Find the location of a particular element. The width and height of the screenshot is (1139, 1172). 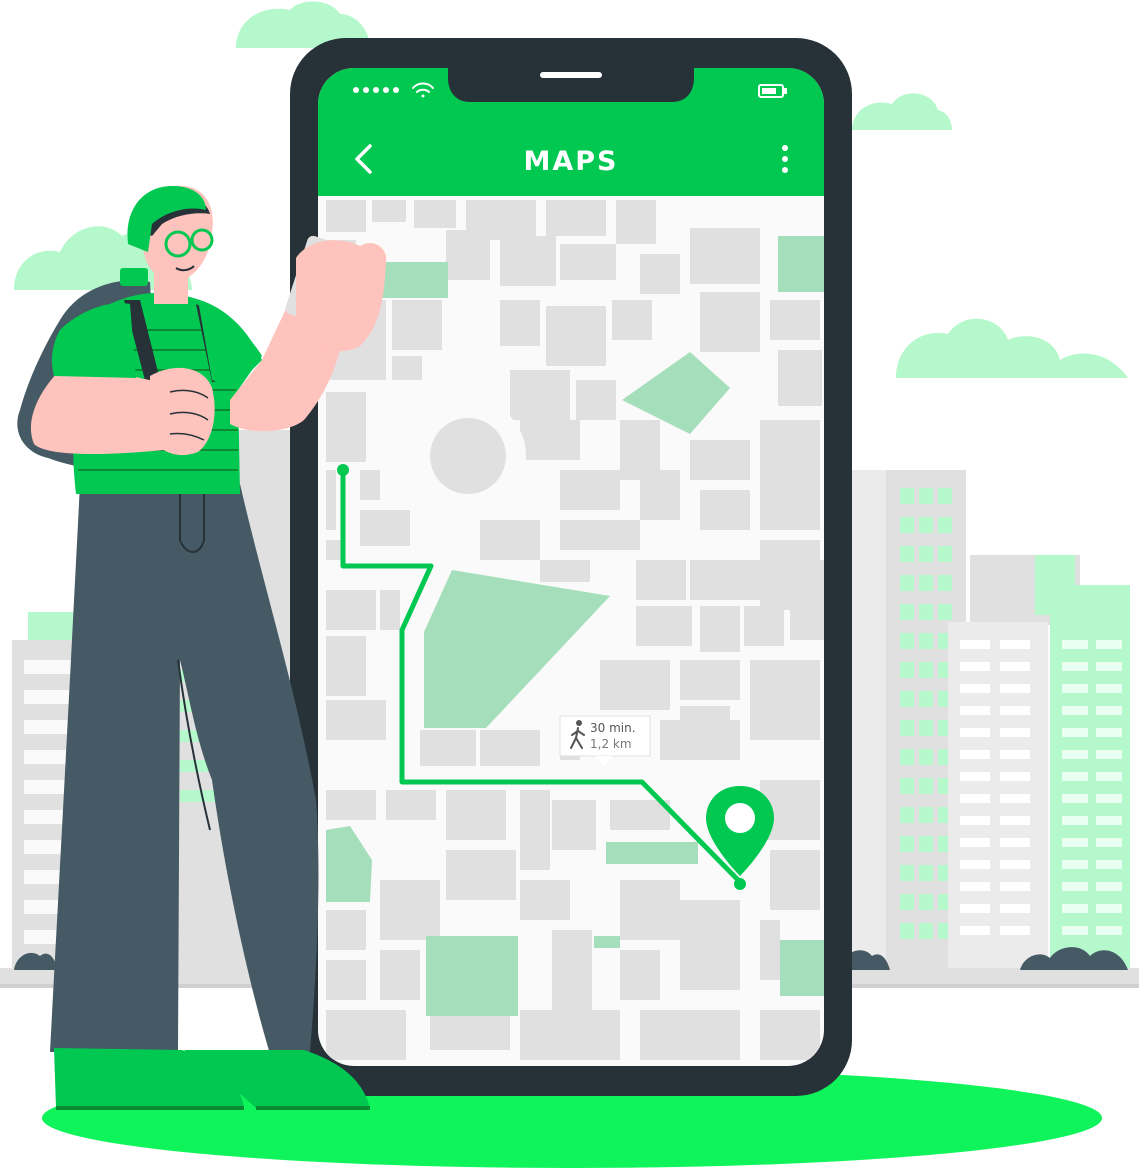

menu-button is located at coordinates (785, 160).